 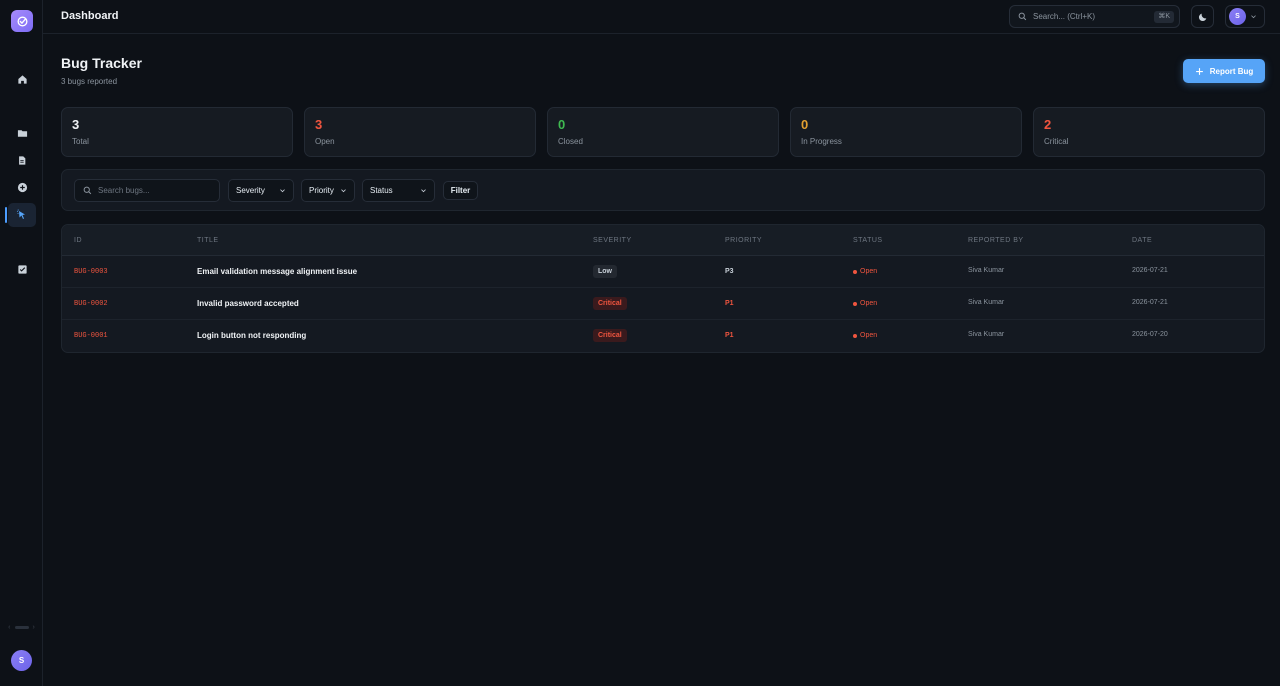 I want to click on scroll-indicator, so click(x=21, y=627).